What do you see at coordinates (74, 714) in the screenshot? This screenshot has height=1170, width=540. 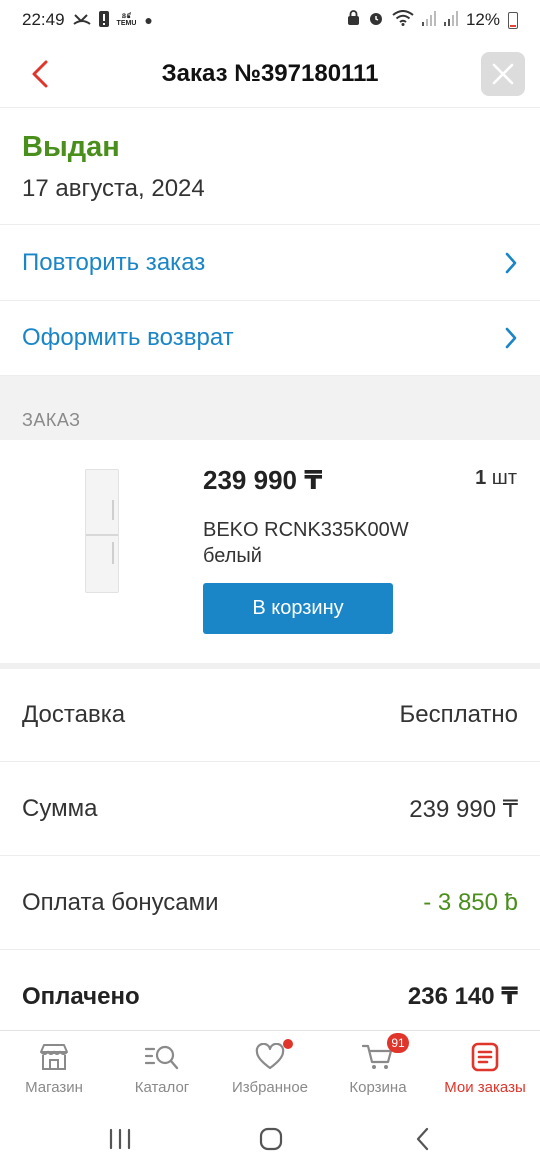 I see `summary-label: Доставка` at bounding box center [74, 714].